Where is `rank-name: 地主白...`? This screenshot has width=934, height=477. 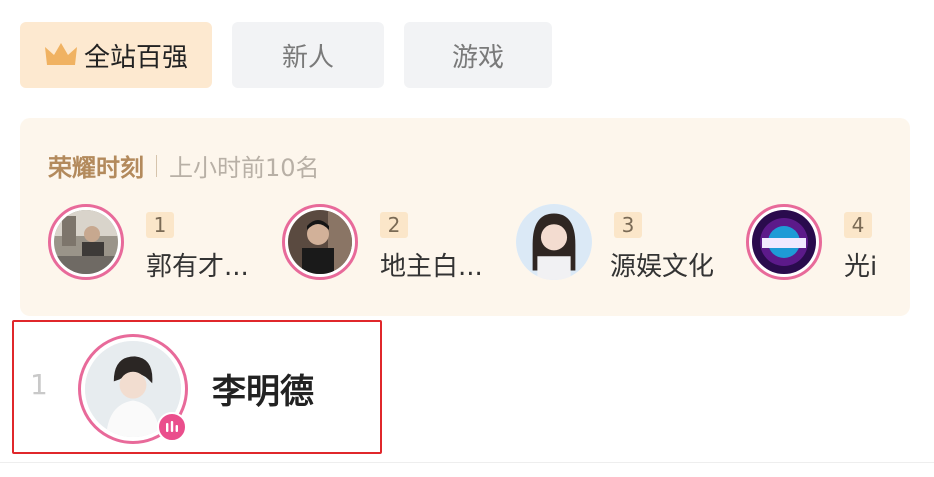 rank-name: 地主白... is located at coordinates (431, 267).